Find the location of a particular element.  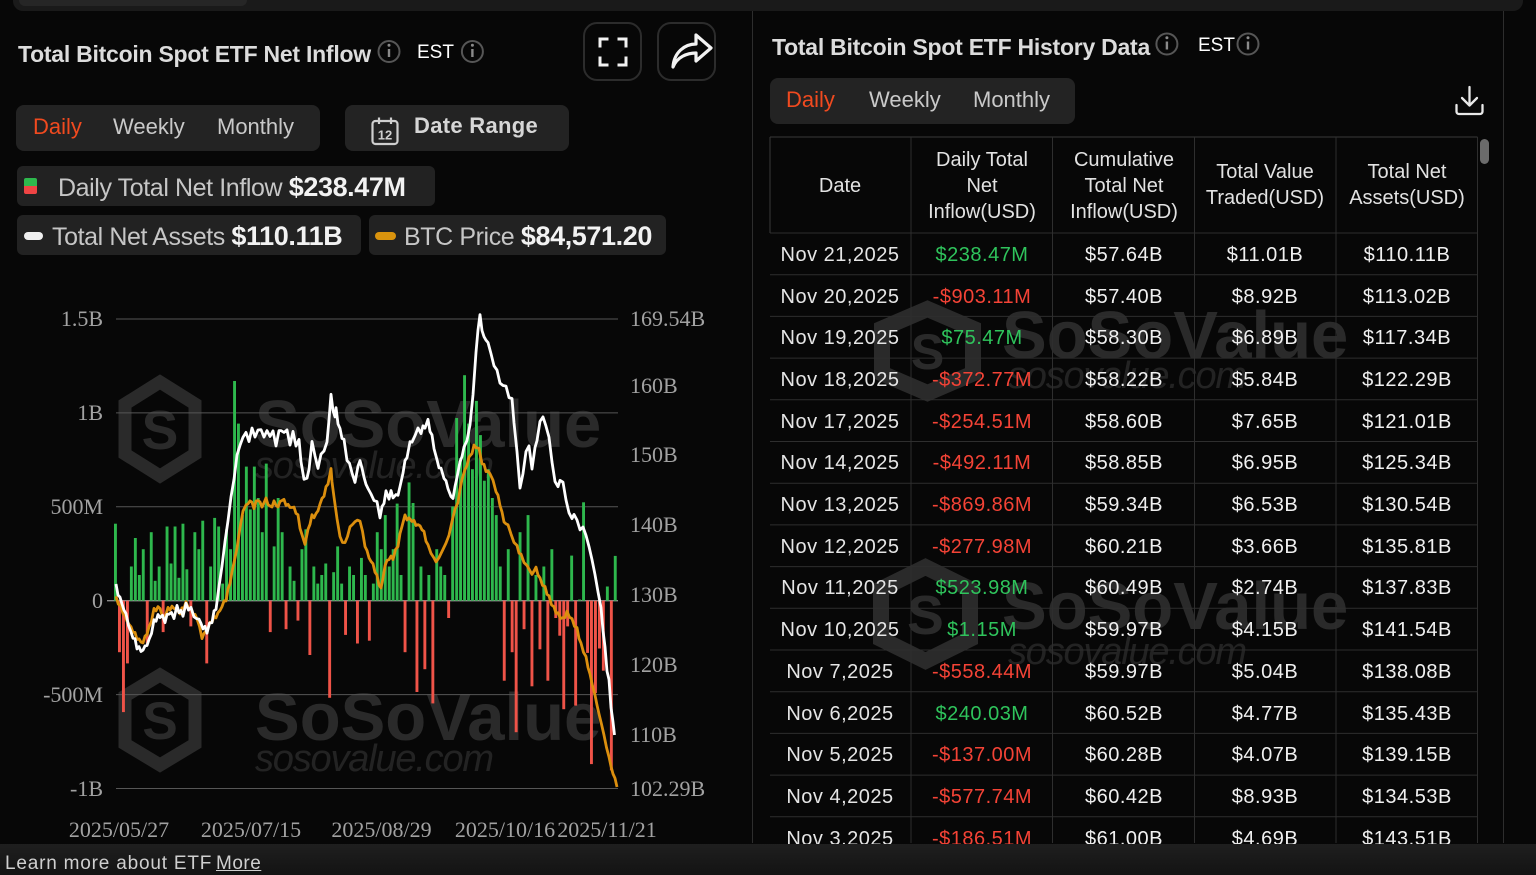

svg-text: $134.53B is located at coordinates (1407, 797).